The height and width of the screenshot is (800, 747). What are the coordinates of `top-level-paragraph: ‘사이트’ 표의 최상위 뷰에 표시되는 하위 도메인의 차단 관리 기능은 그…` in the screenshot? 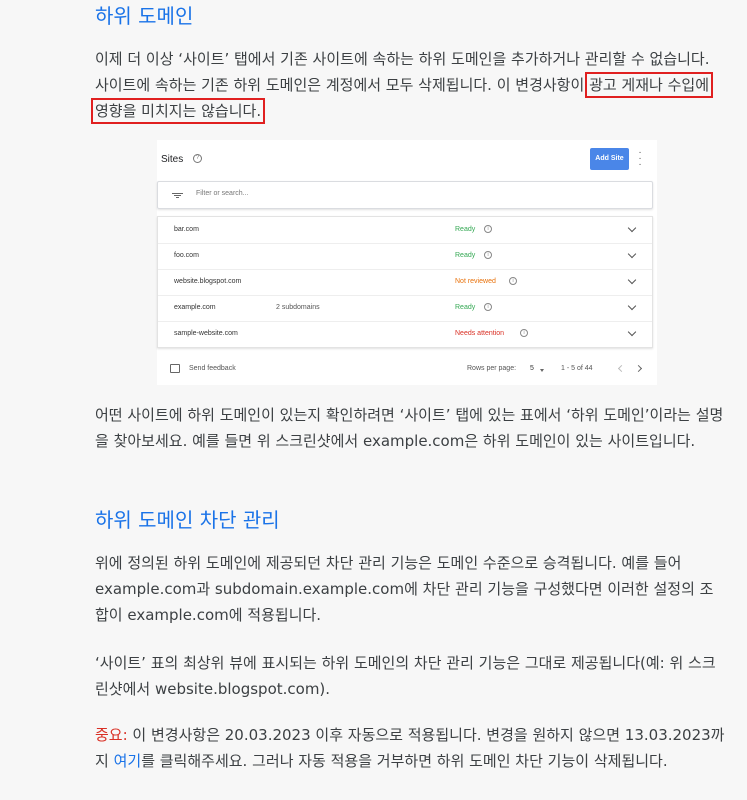 It's located at (405, 676).